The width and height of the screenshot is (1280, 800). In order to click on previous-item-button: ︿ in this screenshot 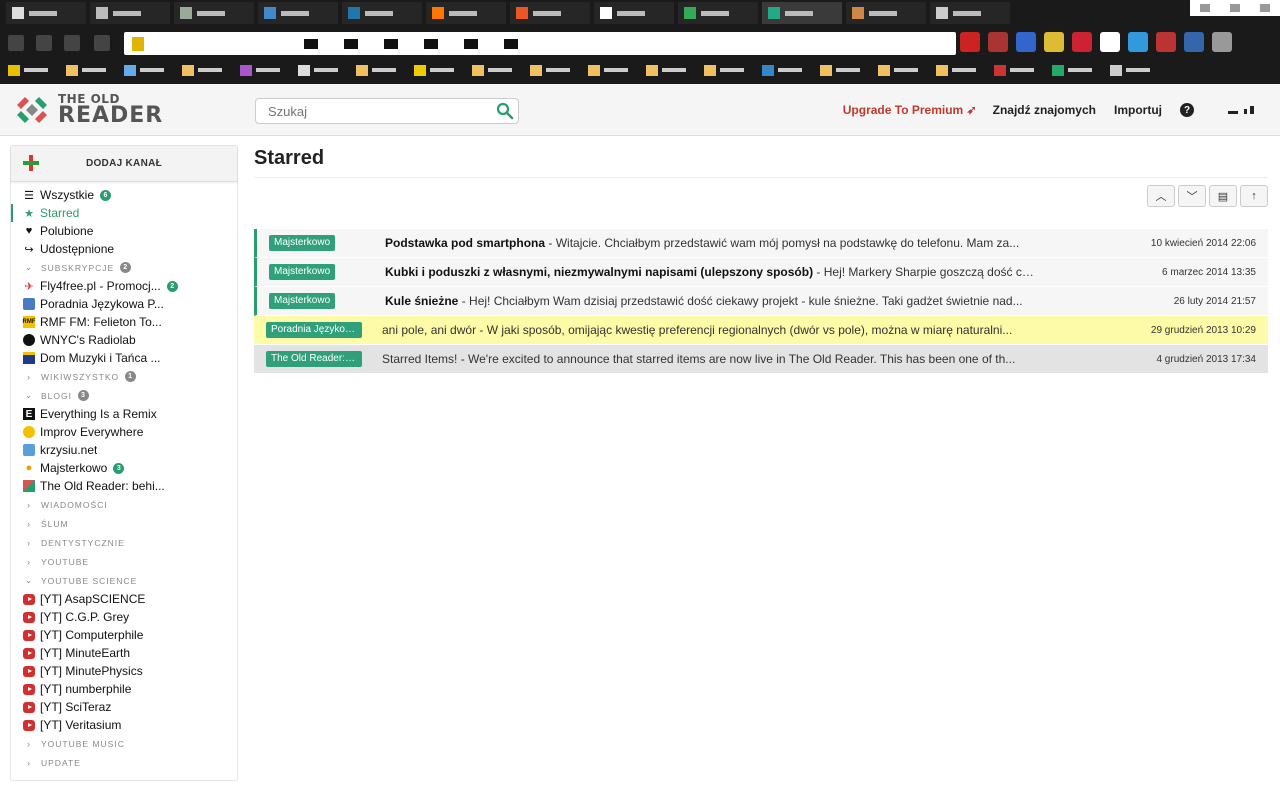, I will do `click(1161, 196)`.